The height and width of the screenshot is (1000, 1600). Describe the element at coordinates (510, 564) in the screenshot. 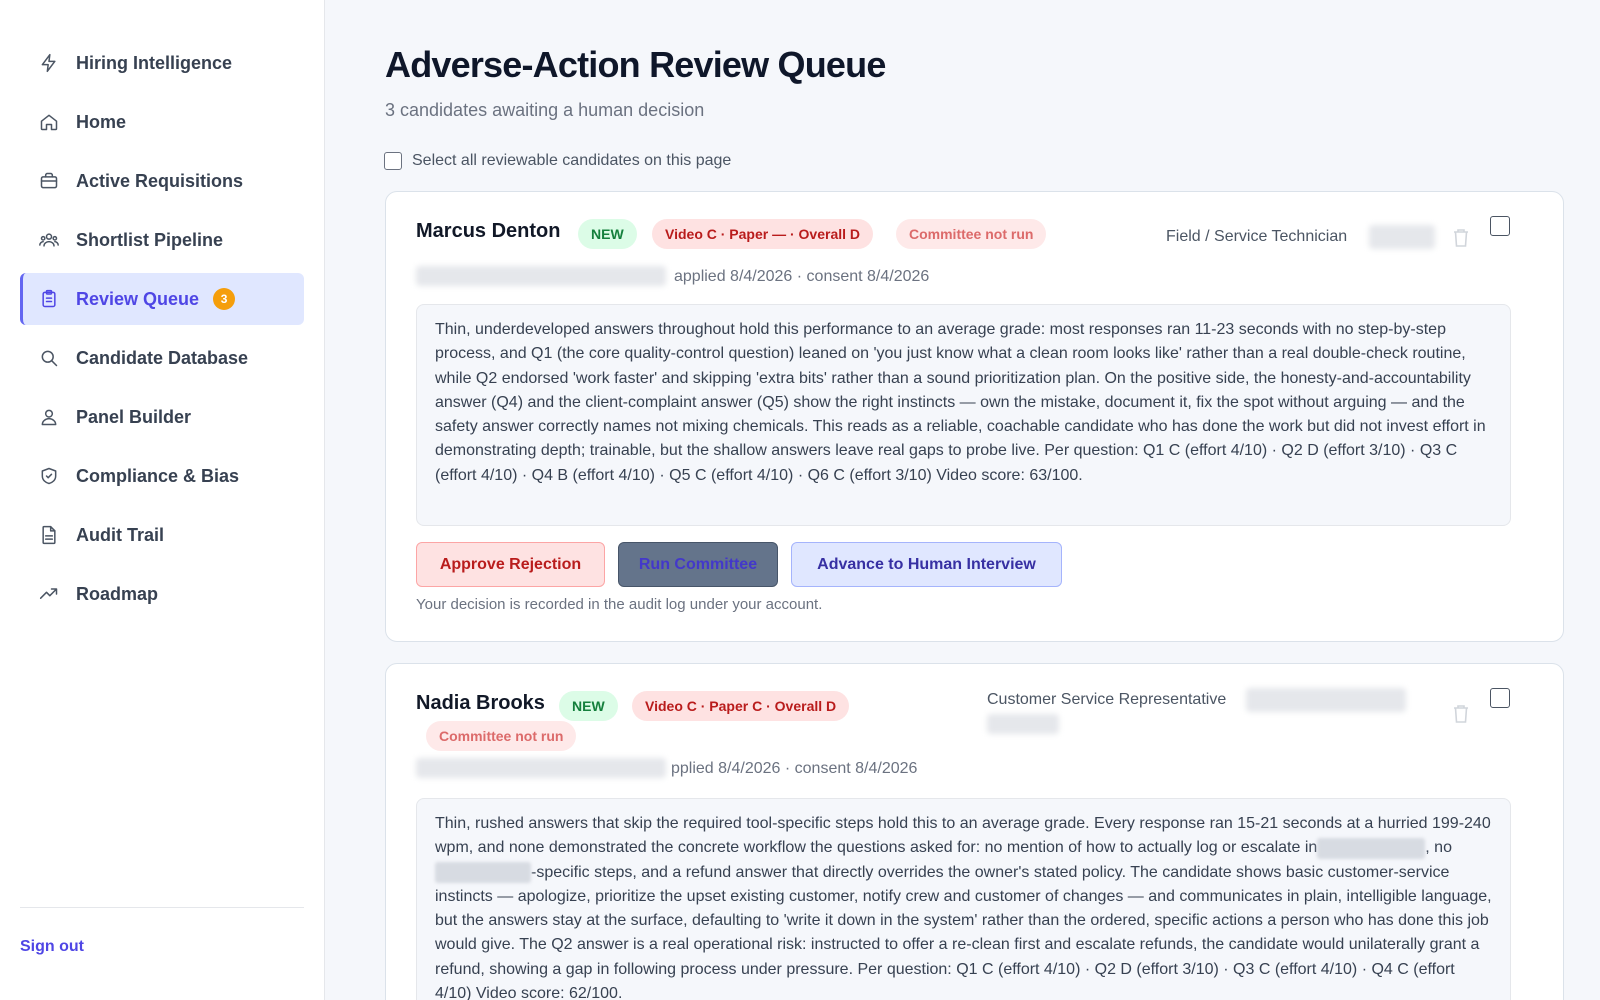

I see `approve-rejection-button: Approve Rejection` at that location.